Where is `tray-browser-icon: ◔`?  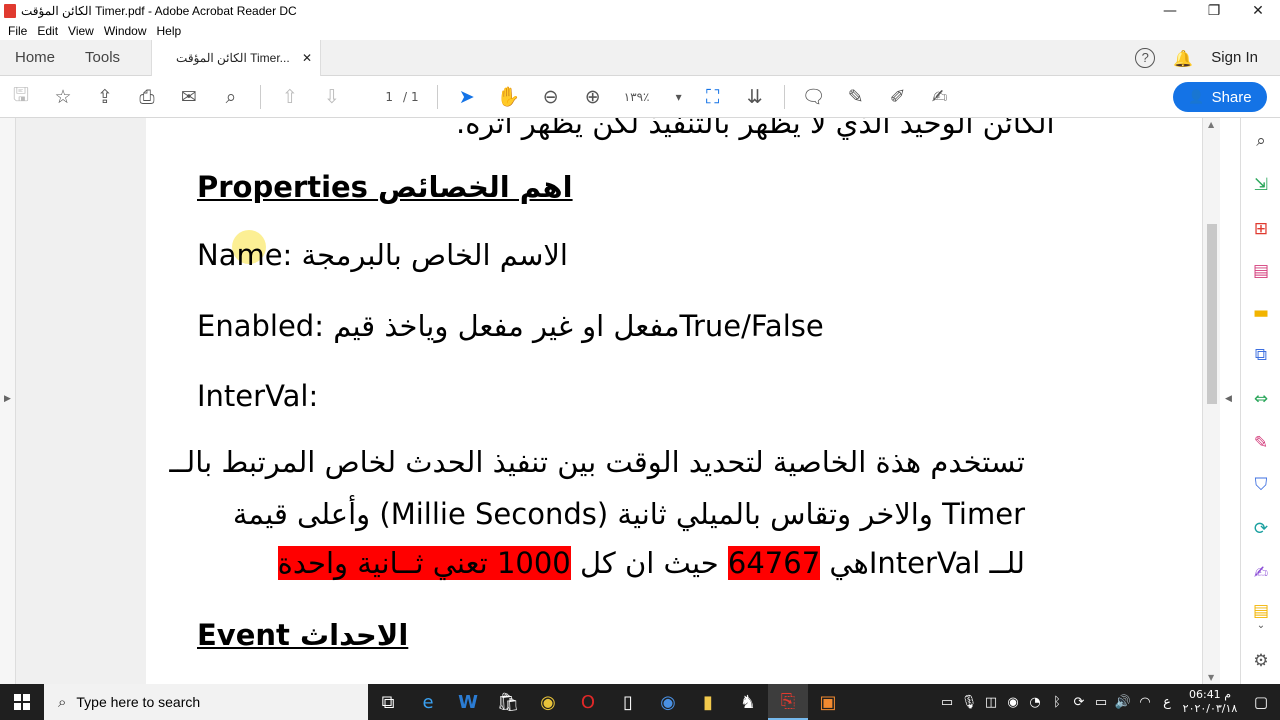
tray-browser-icon: ◔ is located at coordinates (1035, 702).